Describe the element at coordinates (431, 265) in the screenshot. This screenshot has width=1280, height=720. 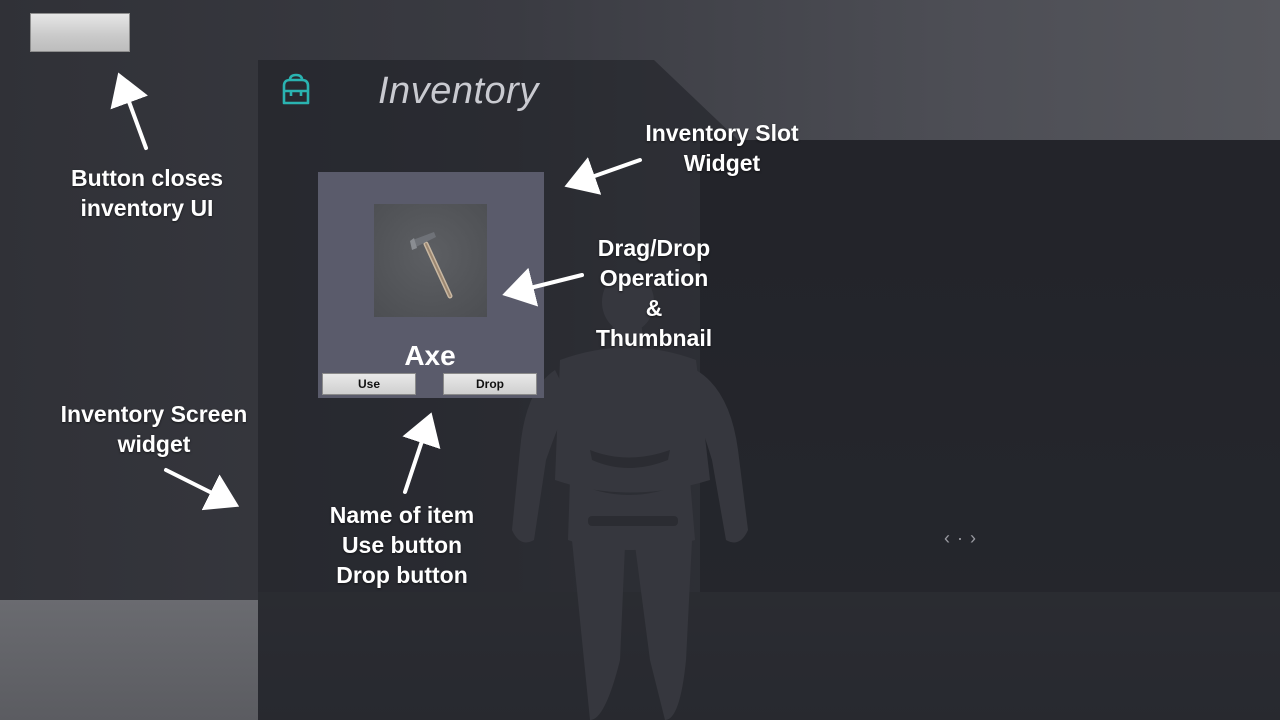
I see `axe-icon` at that location.